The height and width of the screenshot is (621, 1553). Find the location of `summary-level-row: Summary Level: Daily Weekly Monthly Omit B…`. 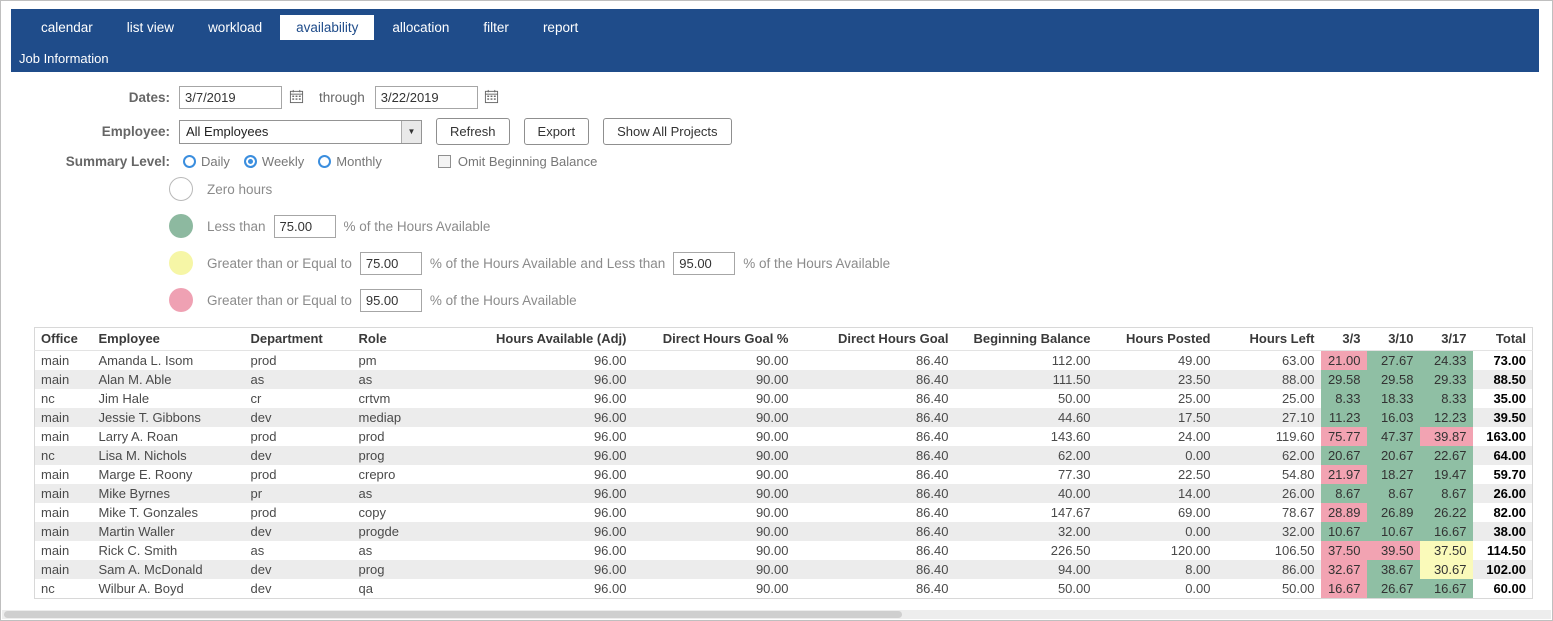

summary-level-row: Summary Level: Daily Weekly Monthly Omit B… is located at coordinates (775, 161).